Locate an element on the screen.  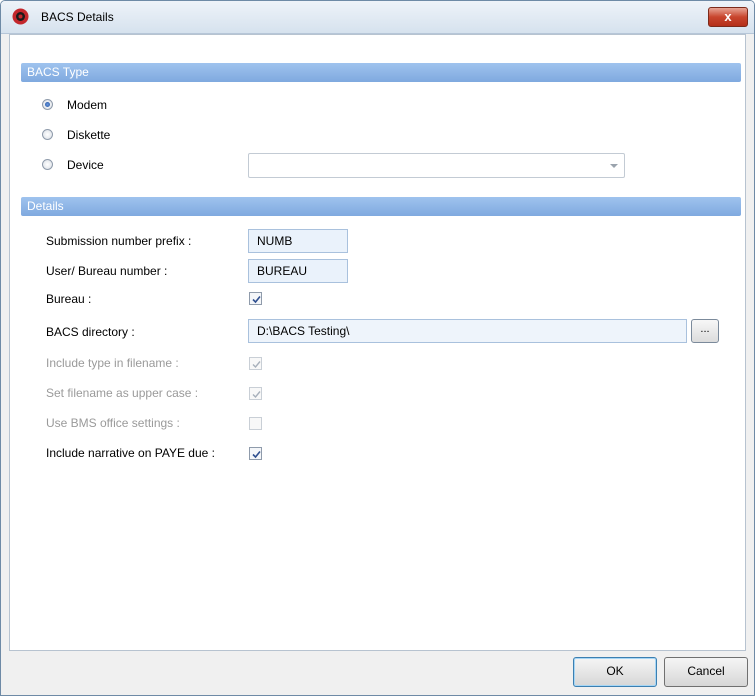
radio-modem-label: Modem is located at coordinates (87, 105).